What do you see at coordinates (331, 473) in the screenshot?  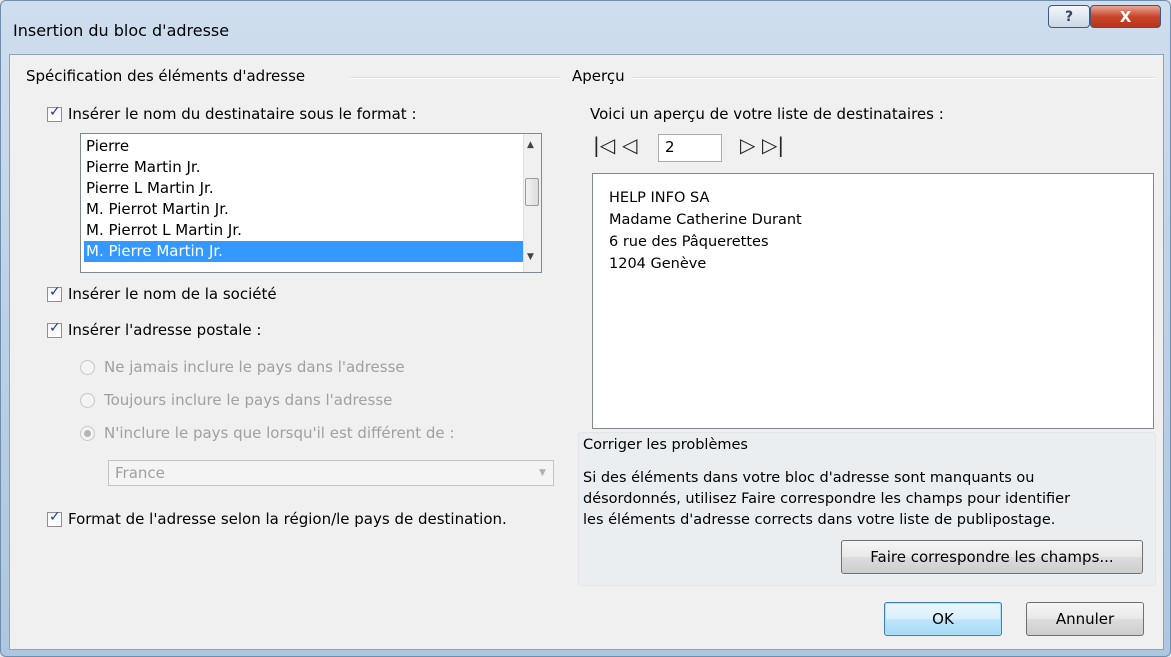 I see `country-select: France ▼` at bounding box center [331, 473].